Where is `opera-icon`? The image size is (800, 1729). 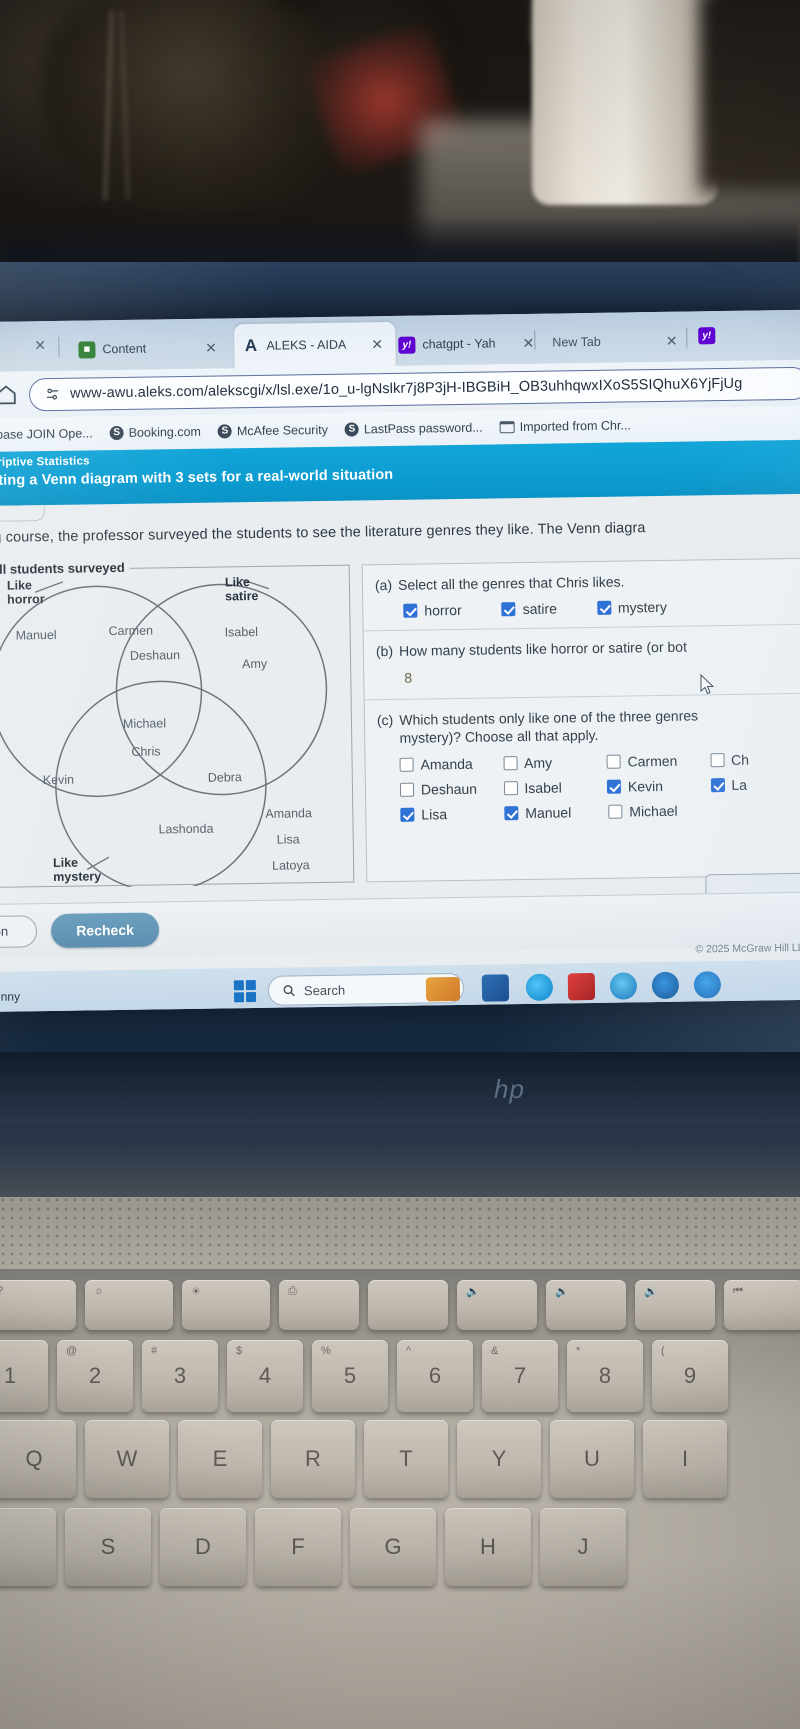
opera-icon is located at coordinates (665, 985).